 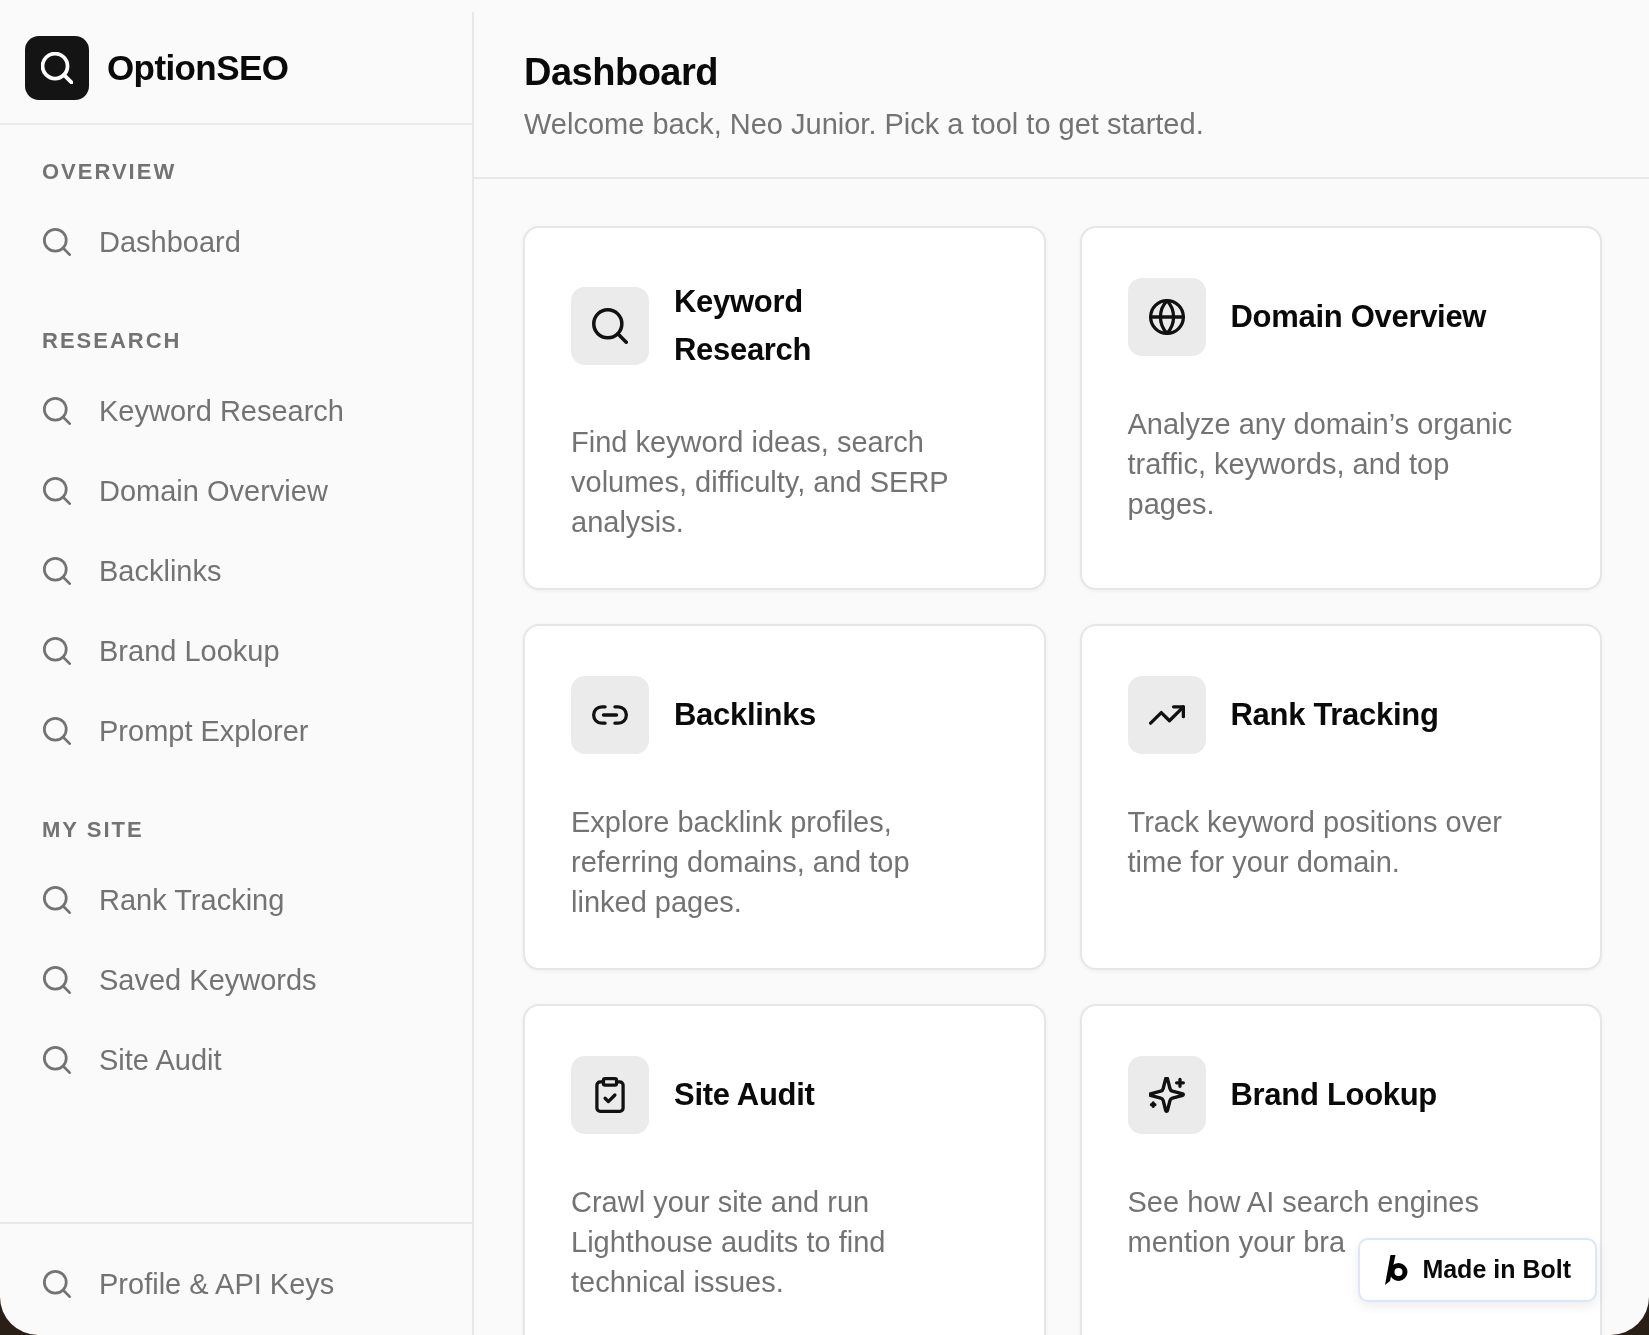 What do you see at coordinates (132, 571) in the screenshot?
I see `sidebar-item: Backlinks` at bounding box center [132, 571].